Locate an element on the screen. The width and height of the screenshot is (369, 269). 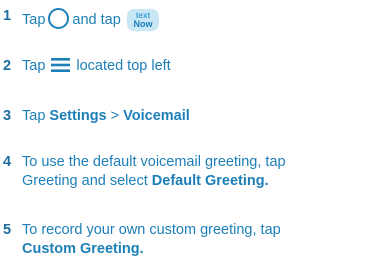
step-text-part: and tap is located at coordinates (96, 20).